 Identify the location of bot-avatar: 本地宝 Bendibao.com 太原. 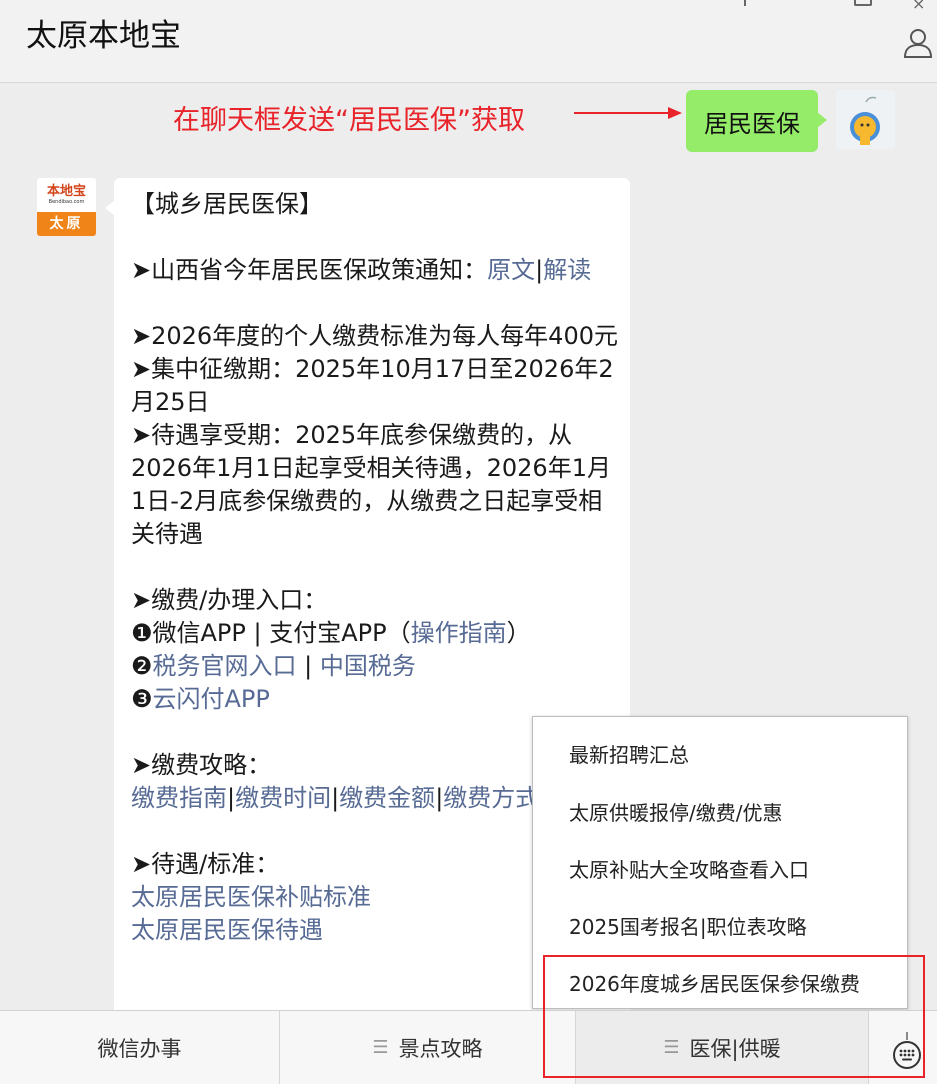
(66, 207).